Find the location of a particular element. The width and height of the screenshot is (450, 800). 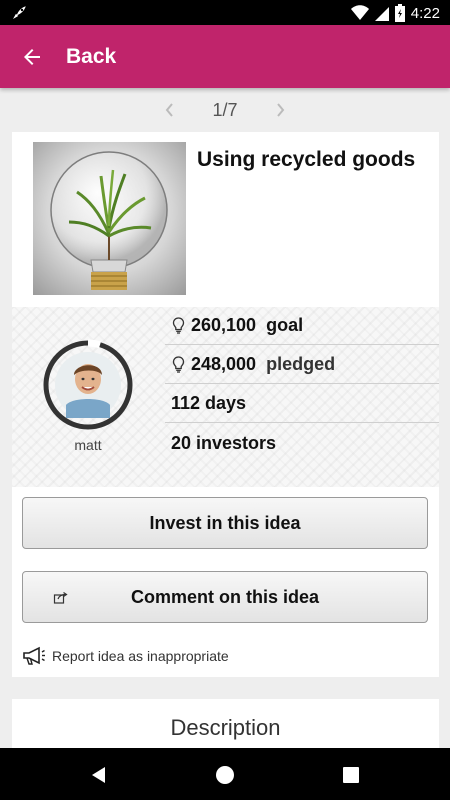

chevron-left-icon is located at coordinates (170, 110).